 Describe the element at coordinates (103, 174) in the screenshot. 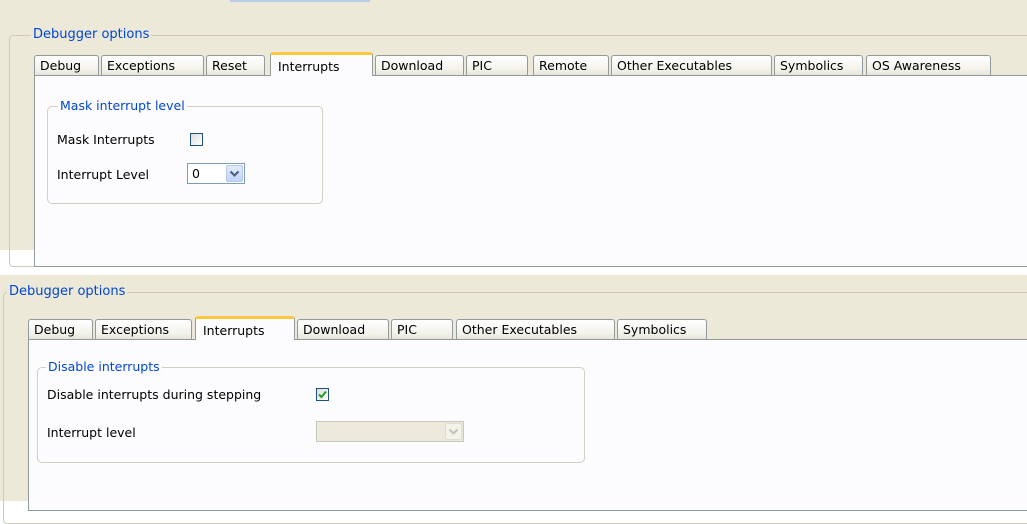

I see `interrupt-level-label: Interrupt Level` at that location.